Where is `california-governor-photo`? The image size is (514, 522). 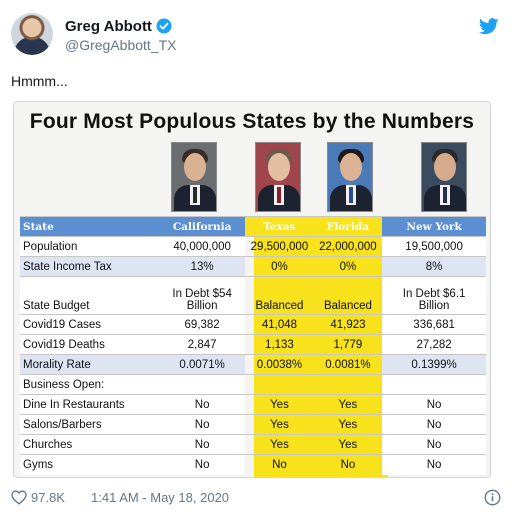 california-governor-photo is located at coordinates (194, 177).